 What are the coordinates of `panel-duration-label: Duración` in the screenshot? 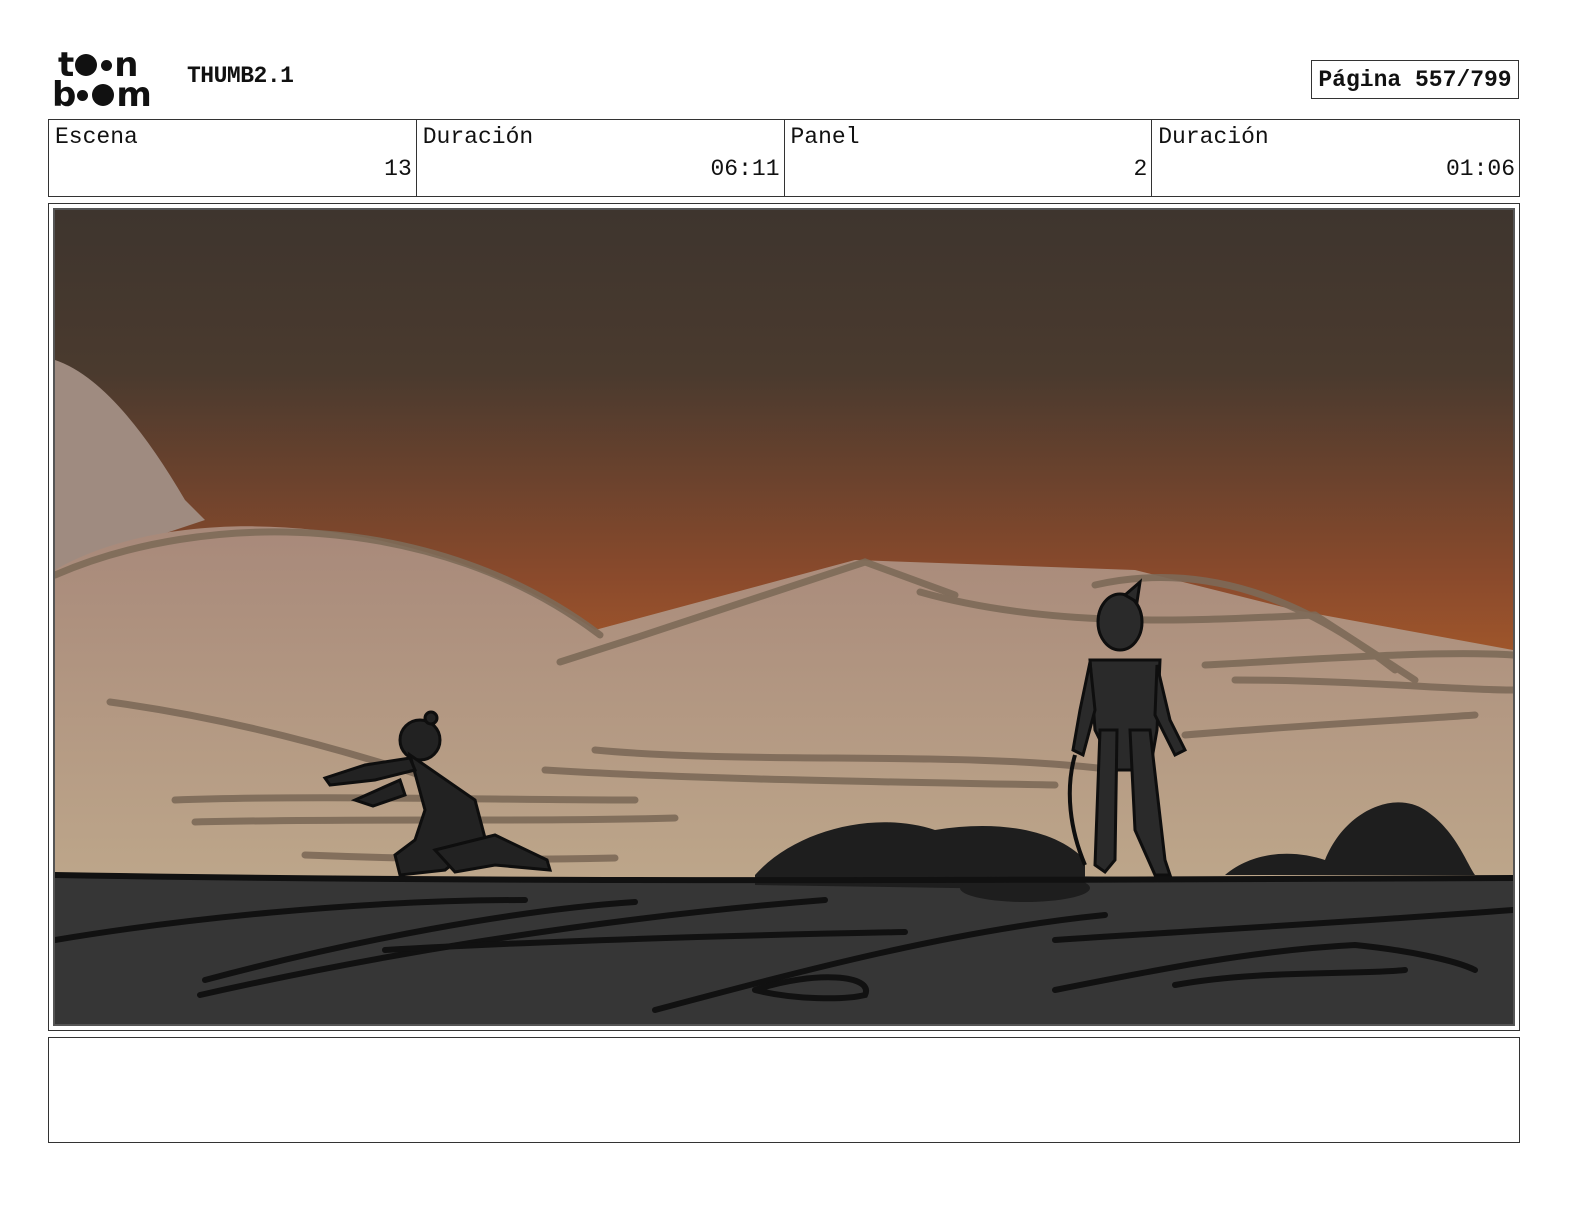 It's located at (1213, 137).